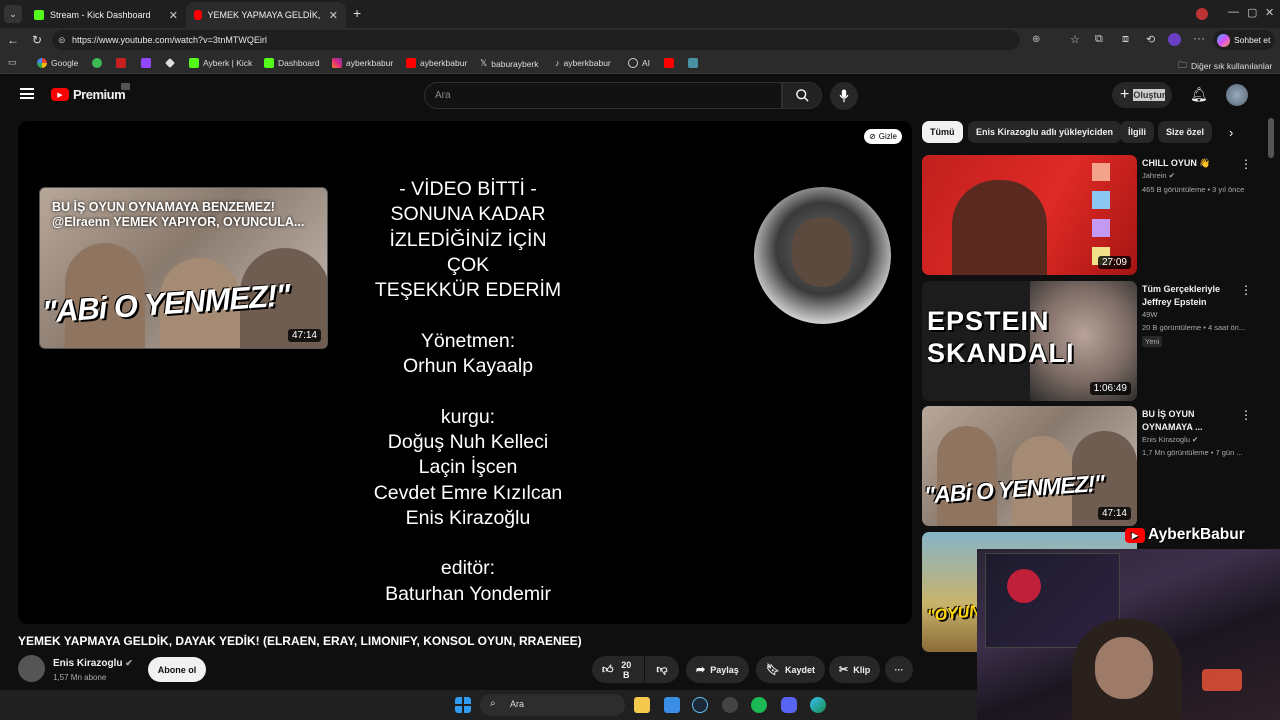 The width and height of the screenshot is (1280, 720). What do you see at coordinates (1225, 66) in the screenshot?
I see `other-bookmarks-folder: 🗀 Diğer sık kullanılanlar` at bounding box center [1225, 66].